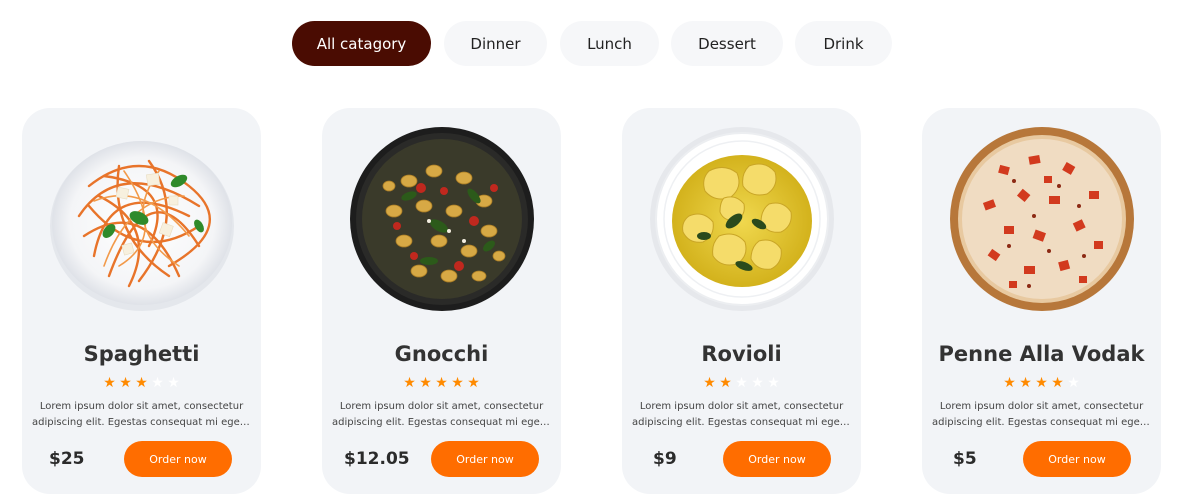  Describe the element at coordinates (1042, 219) in the screenshot. I see `pizza-image` at that location.